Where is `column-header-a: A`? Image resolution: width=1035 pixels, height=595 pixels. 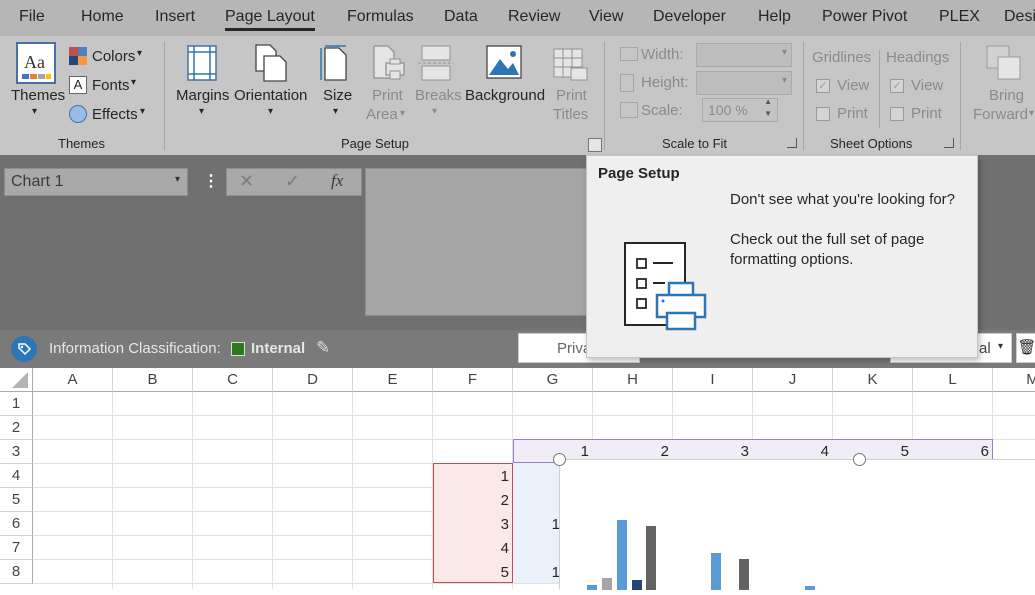 column-header-a: A is located at coordinates (73, 380).